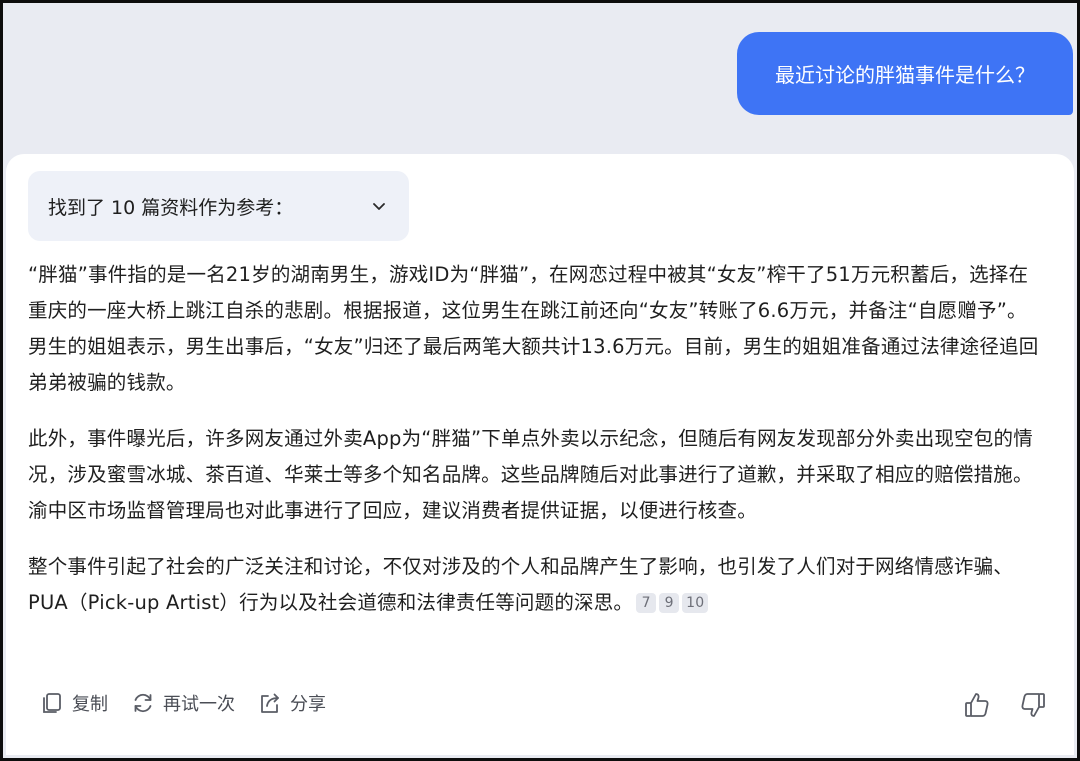 Image resolution: width=1080 pixels, height=761 pixels. I want to click on retry-button: 再试一次, so click(182, 703).